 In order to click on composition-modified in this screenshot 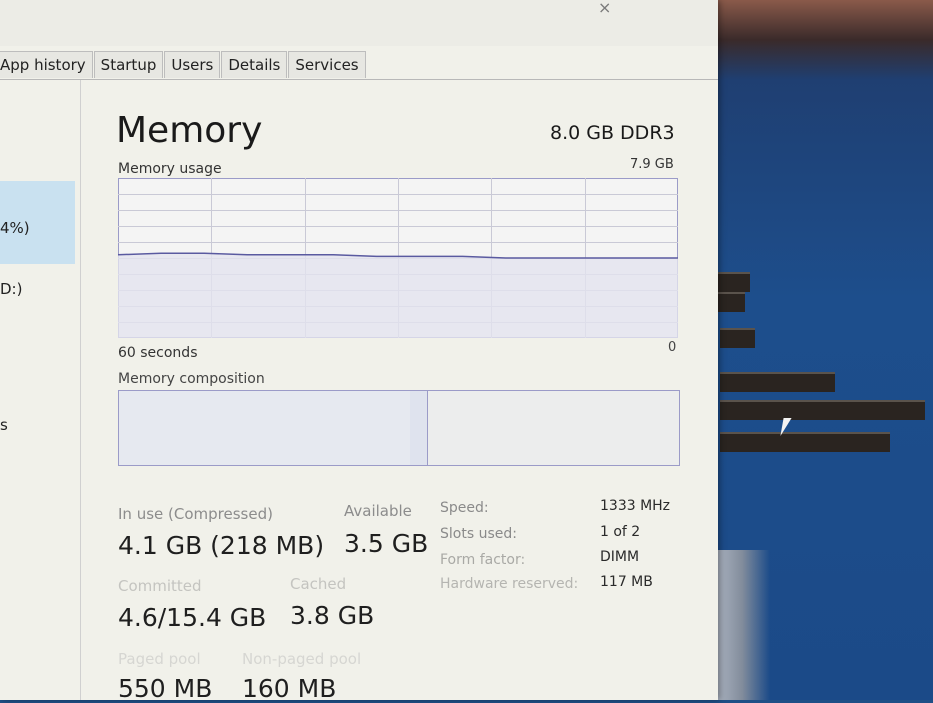, I will do `click(419, 428)`.